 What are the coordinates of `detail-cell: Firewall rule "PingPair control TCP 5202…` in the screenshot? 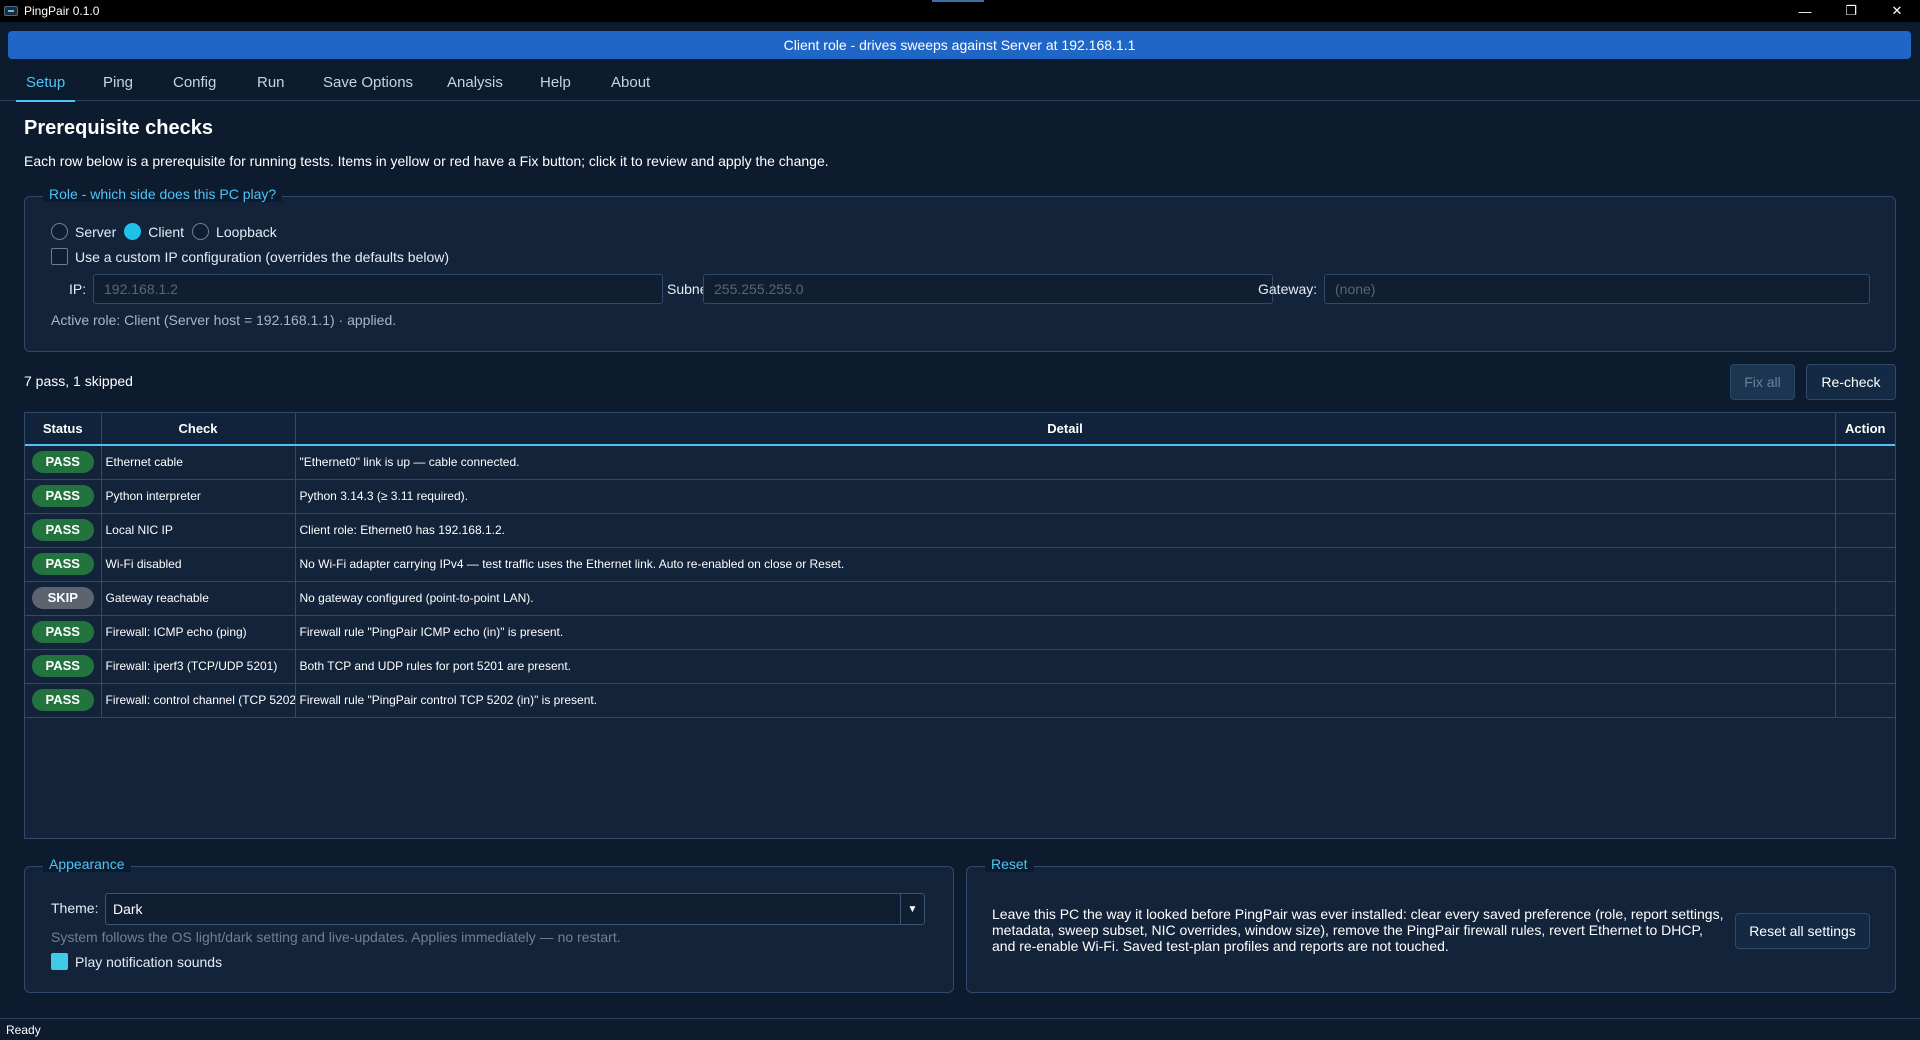 It's located at (1065, 700).